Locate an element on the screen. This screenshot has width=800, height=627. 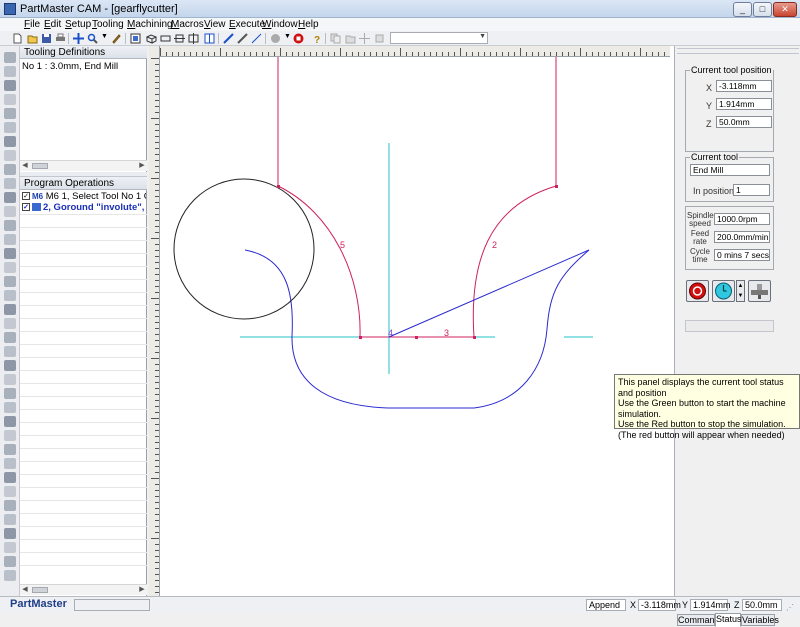
pan-icon is located at coordinates (78, 38).